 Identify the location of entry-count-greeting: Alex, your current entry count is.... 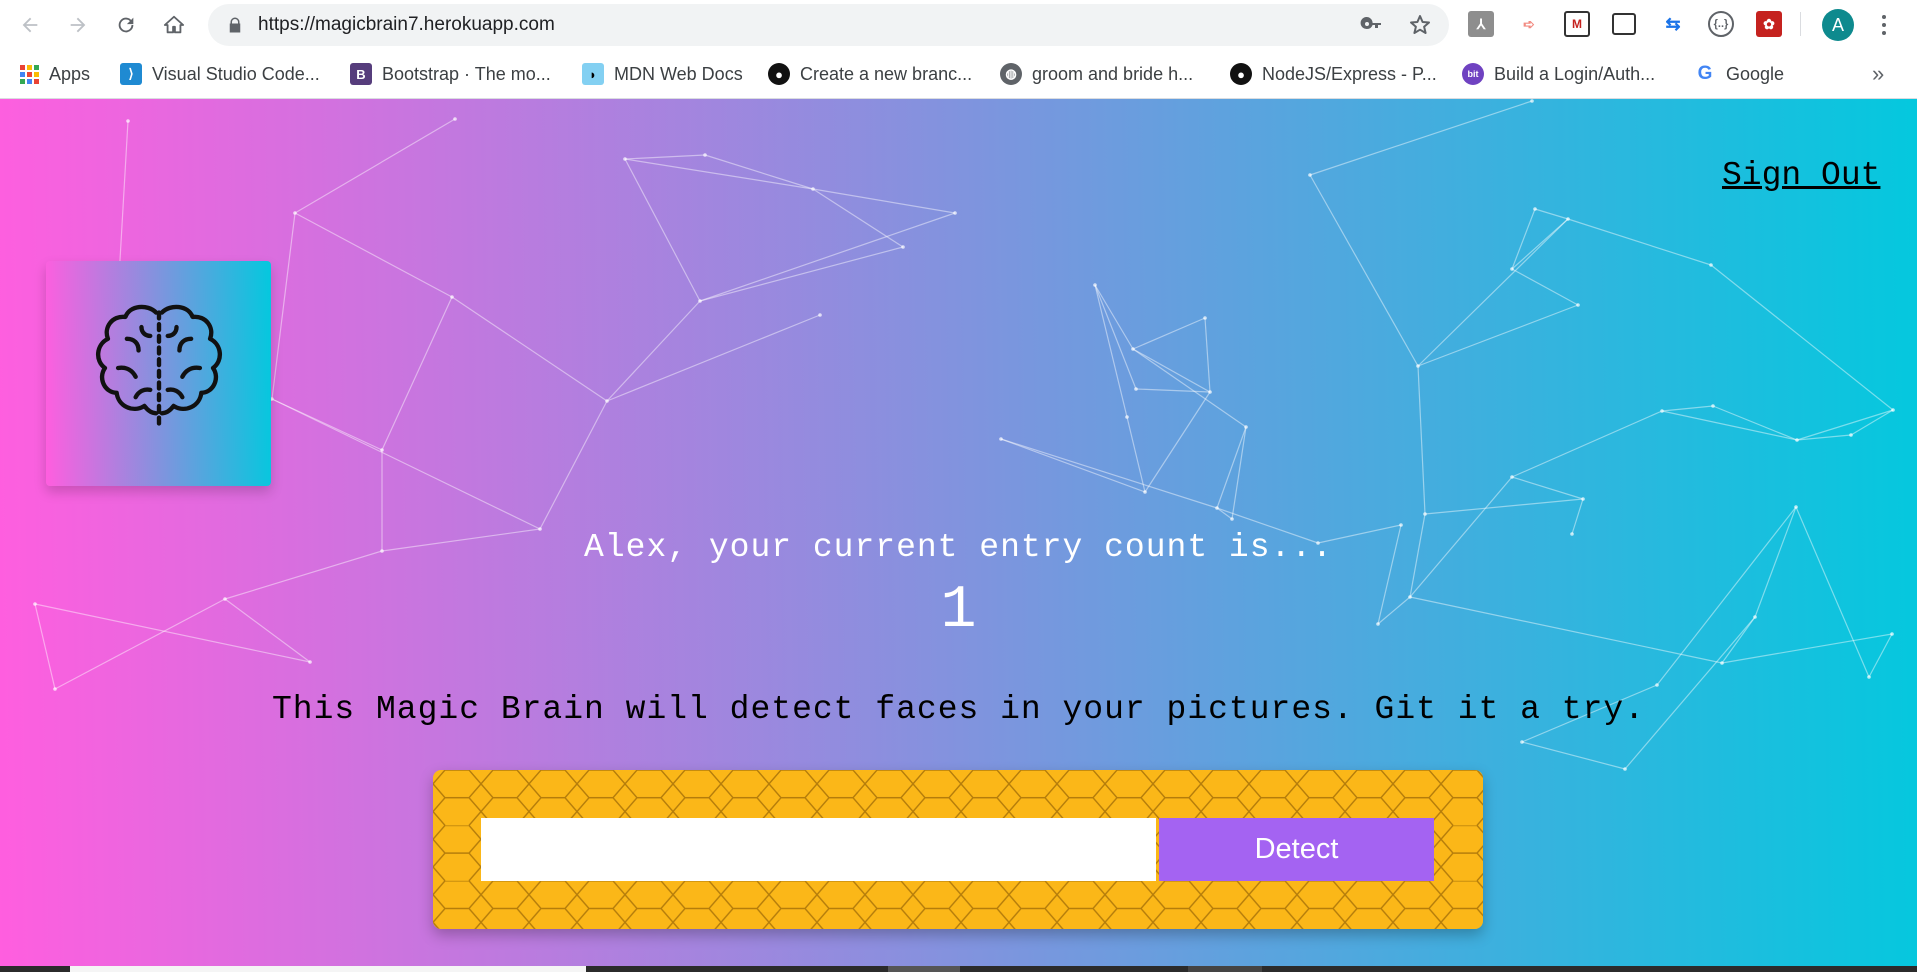
(958, 547).